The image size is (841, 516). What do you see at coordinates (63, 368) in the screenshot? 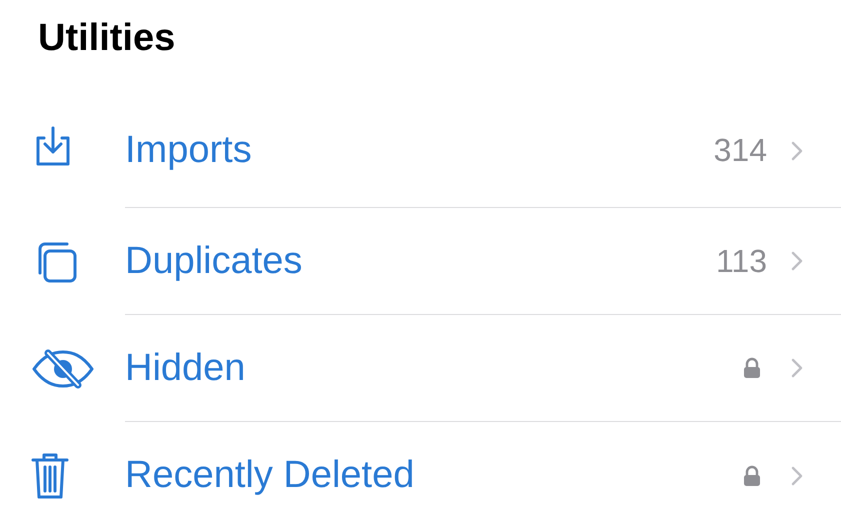
I see `hidden-eye-icon` at bounding box center [63, 368].